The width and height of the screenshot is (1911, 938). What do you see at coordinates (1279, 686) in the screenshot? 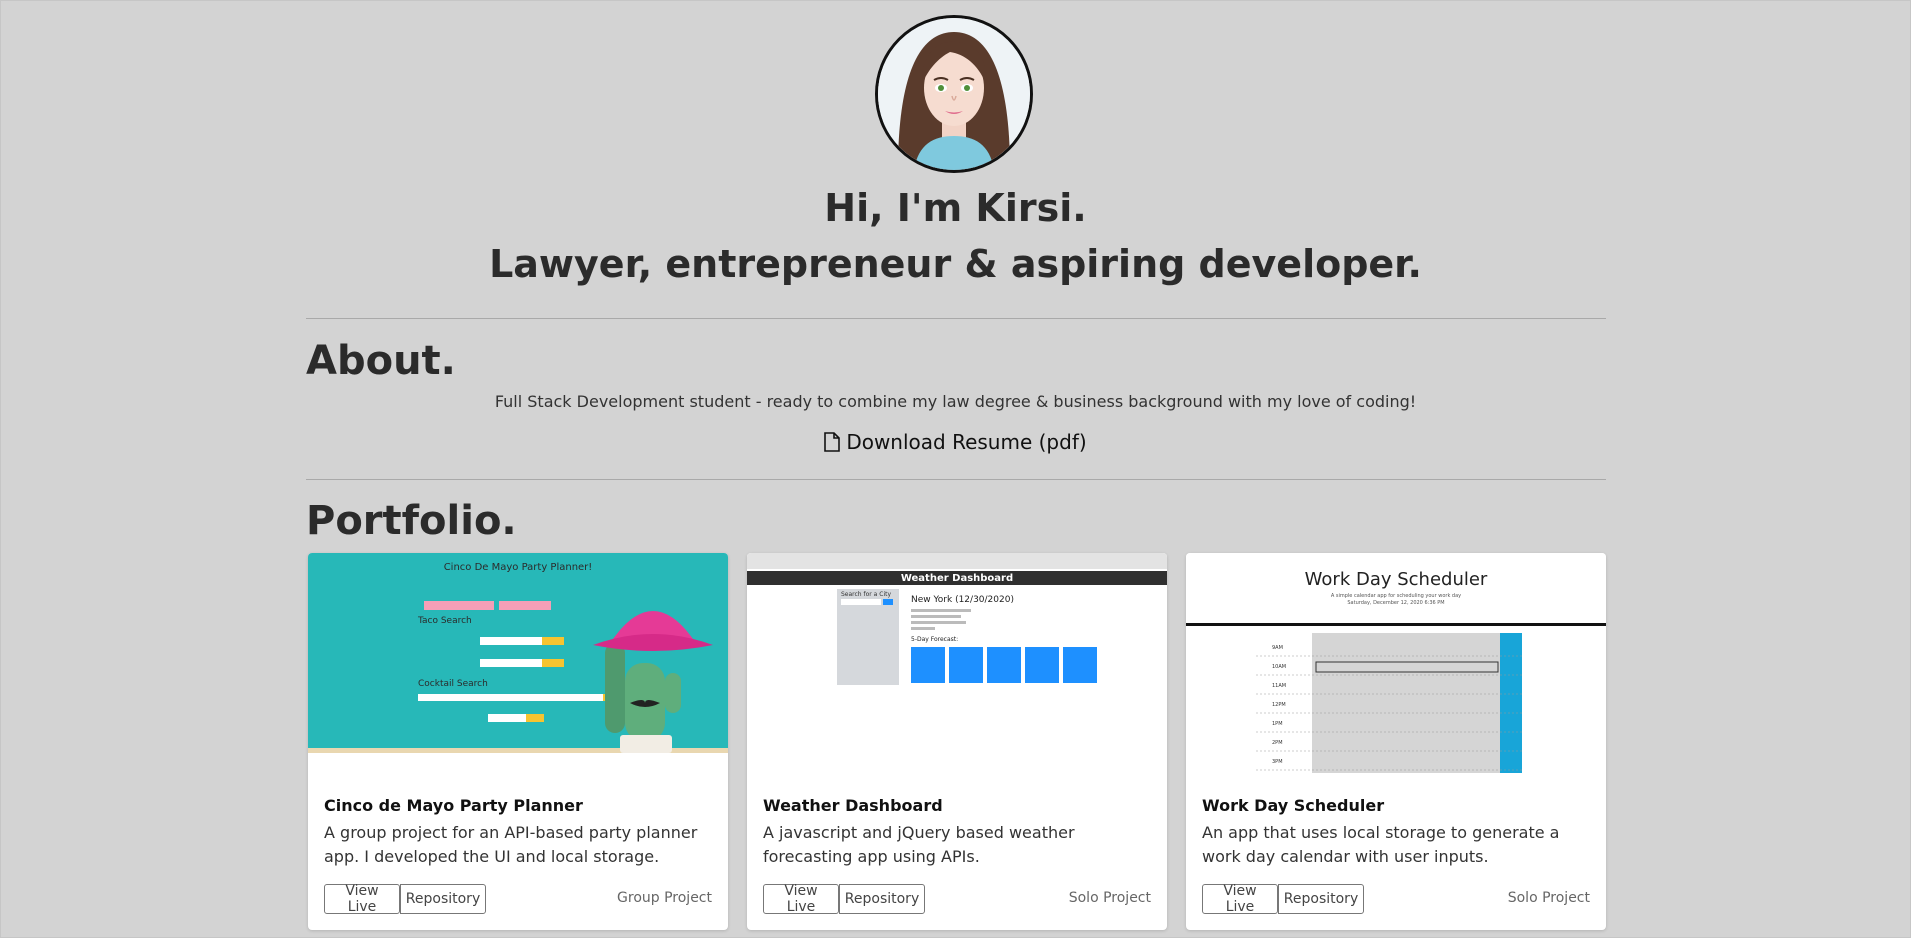
I see `scheduler-hour-label: 11AM` at bounding box center [1279, 686].